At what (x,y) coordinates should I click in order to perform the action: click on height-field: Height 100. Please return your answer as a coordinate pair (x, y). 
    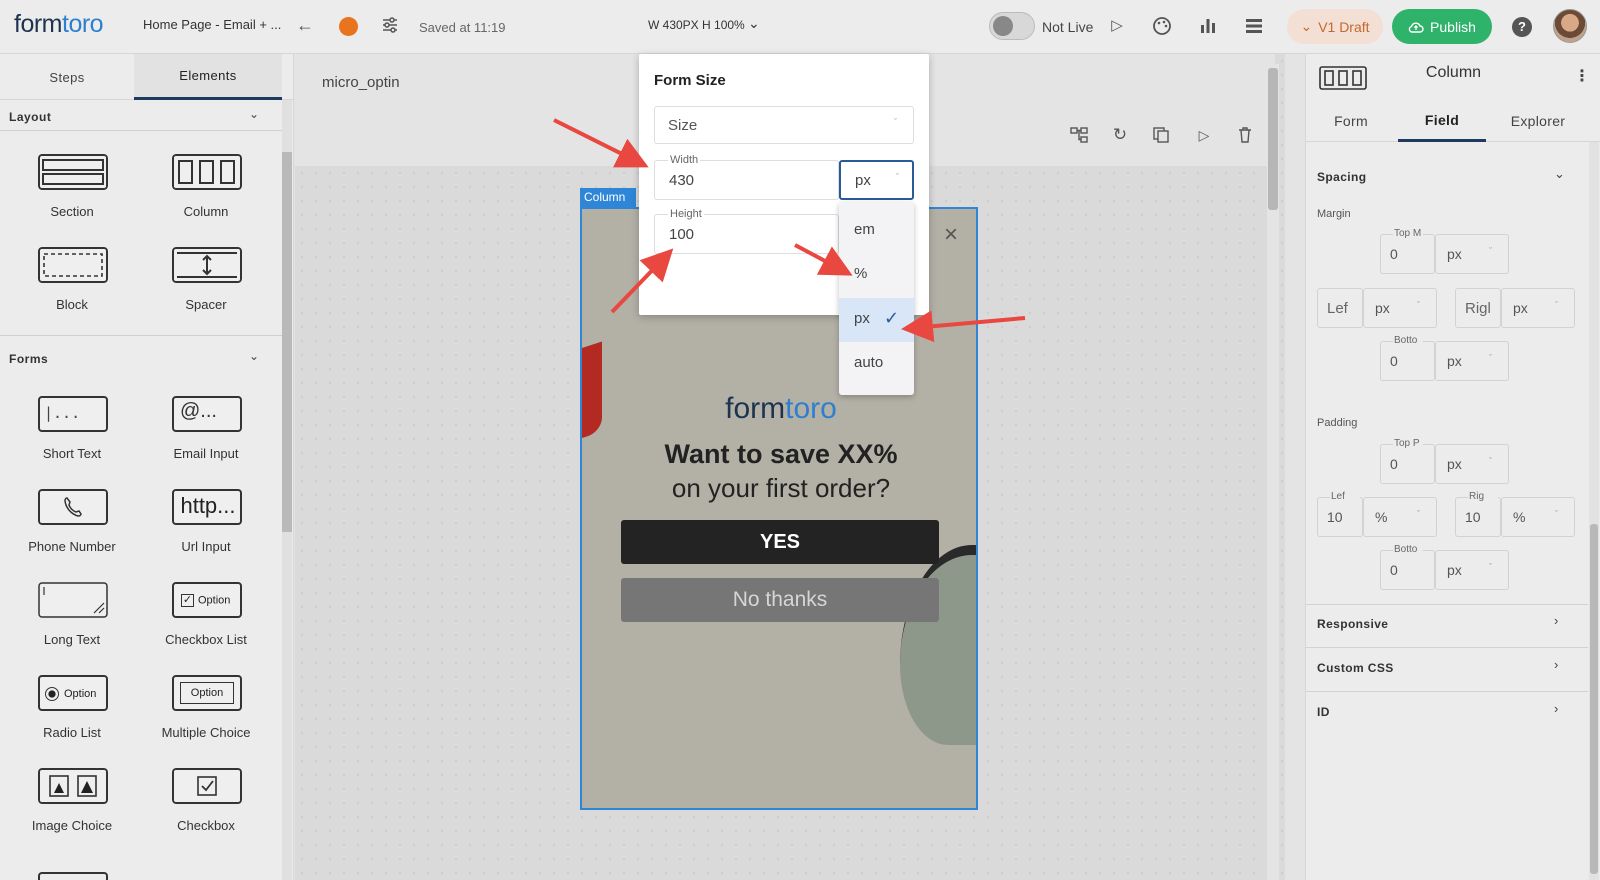
    Looking at the image, I should click on (746, 231).